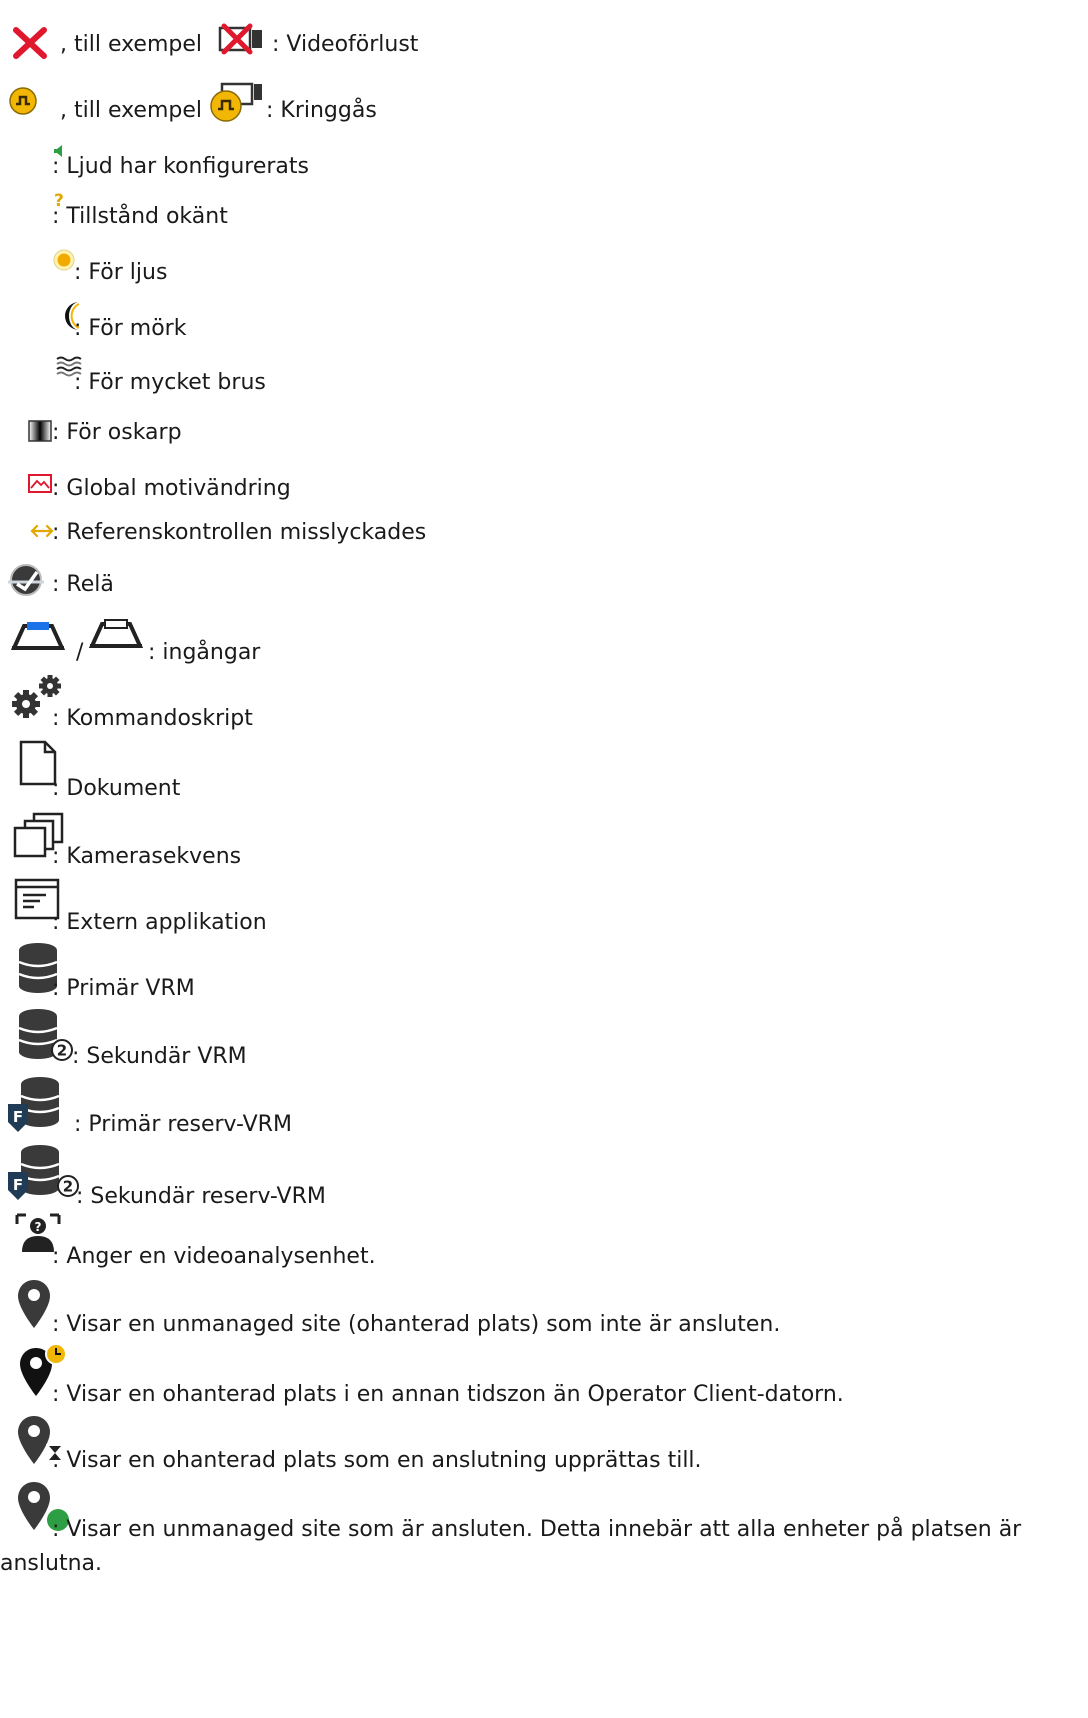 The image size is (1088, 1718). What do you see at coordinates (40, 431) in the screenshot?
I see `blur-icon` at bounding box center [40, 431].